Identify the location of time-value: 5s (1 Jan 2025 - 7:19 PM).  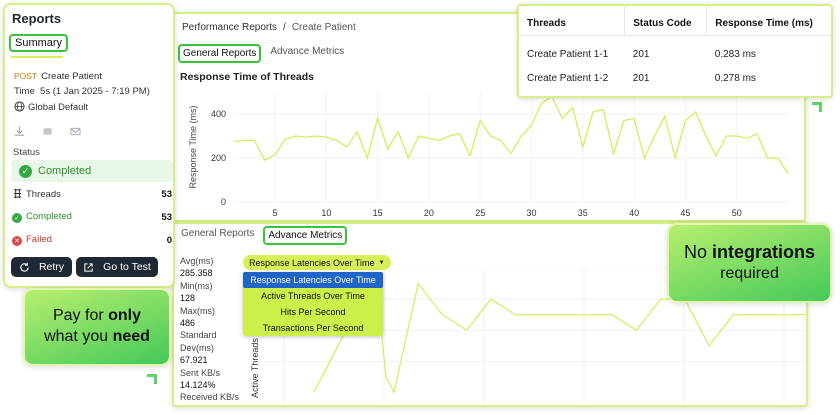
(95, 91).